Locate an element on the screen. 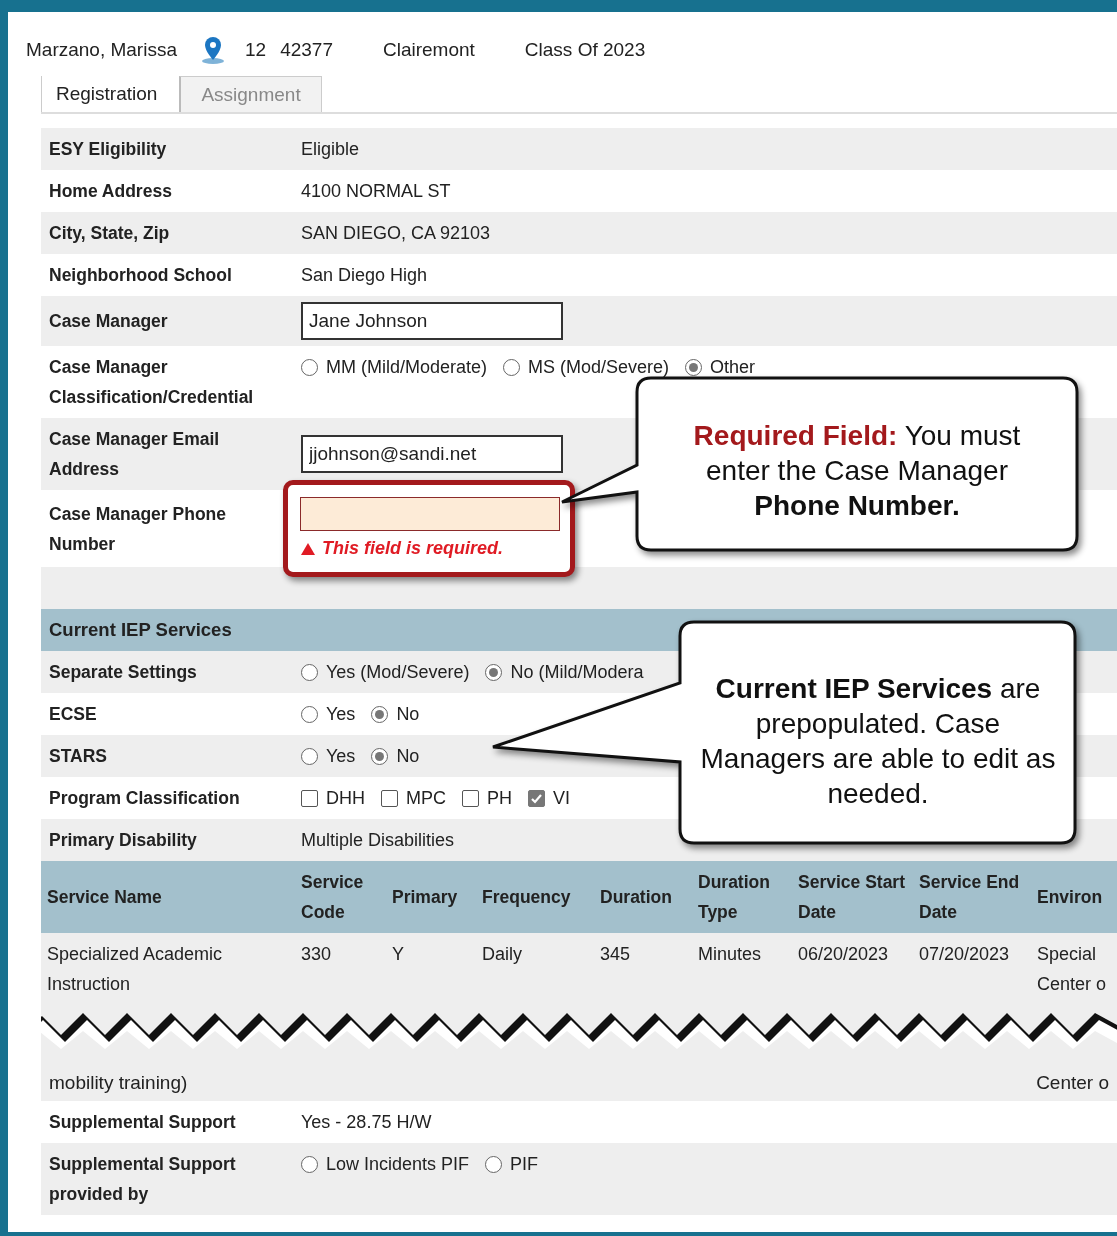  callout-text: Current IEP Services are prepopulated. Case Managers are able to edit as needed. is located at coordinates (878, 741).